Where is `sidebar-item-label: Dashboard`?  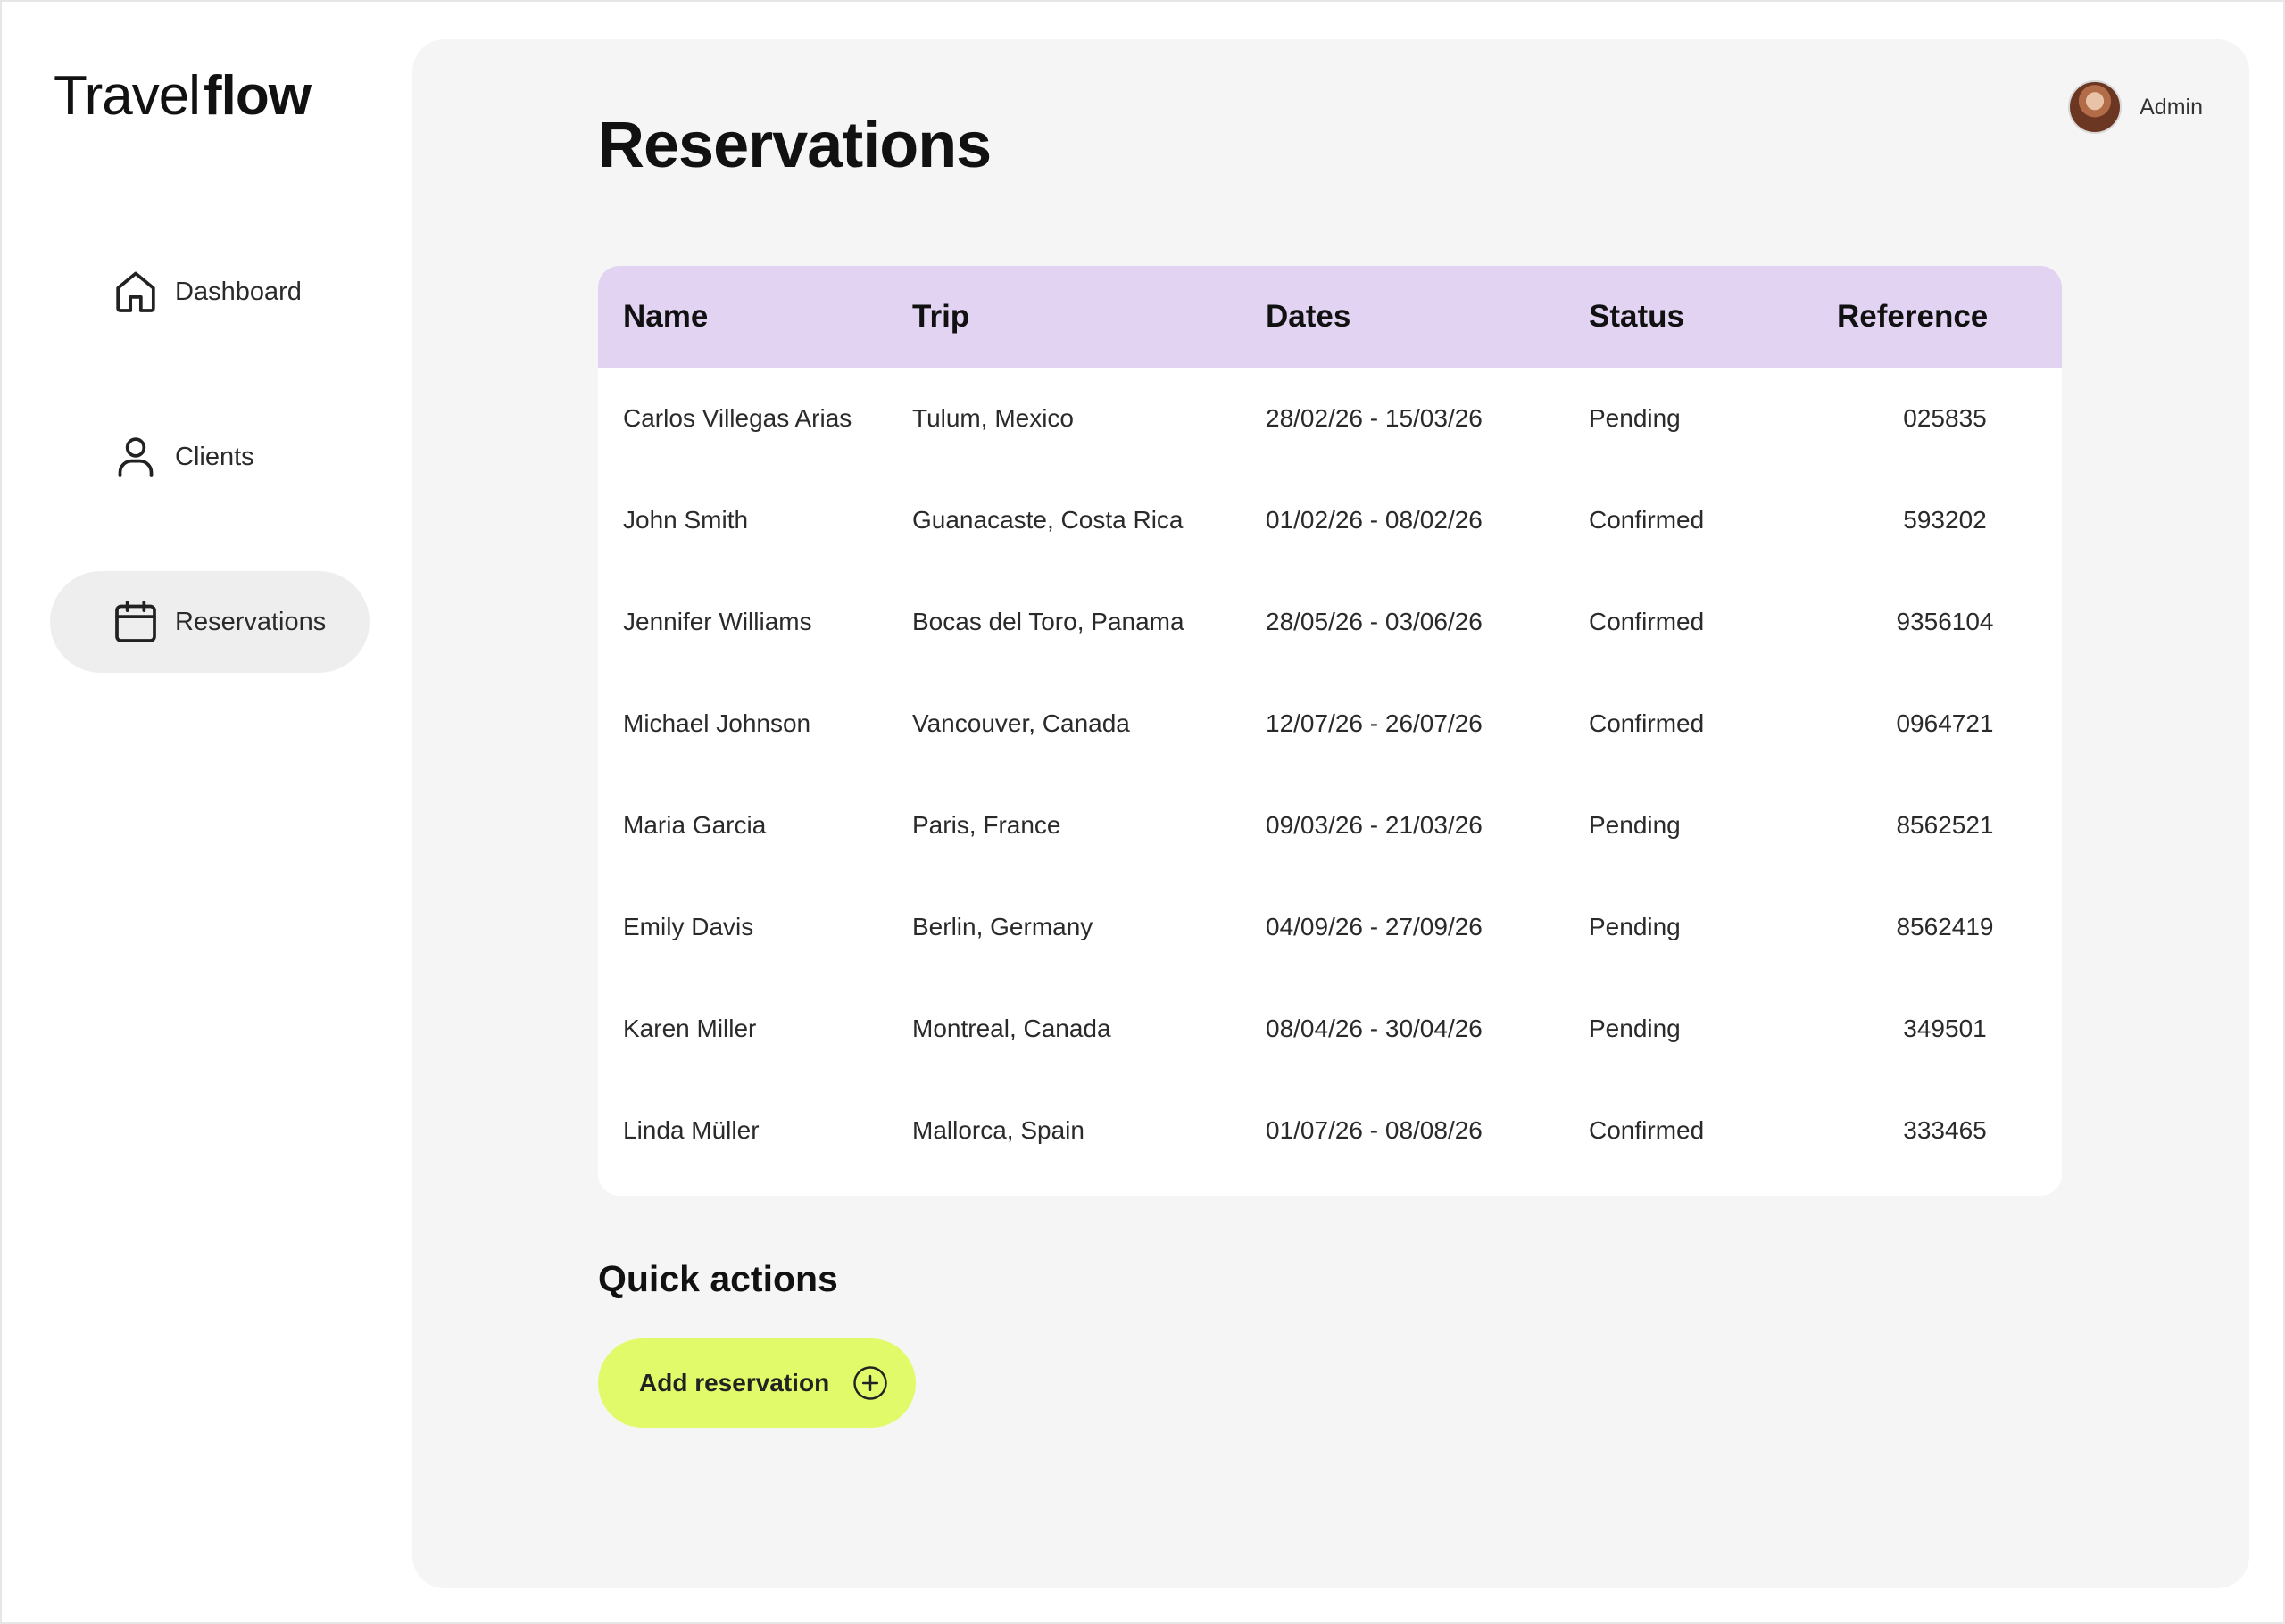
sidebar-item-label: Dashboard is located at coordinates (238, 291).